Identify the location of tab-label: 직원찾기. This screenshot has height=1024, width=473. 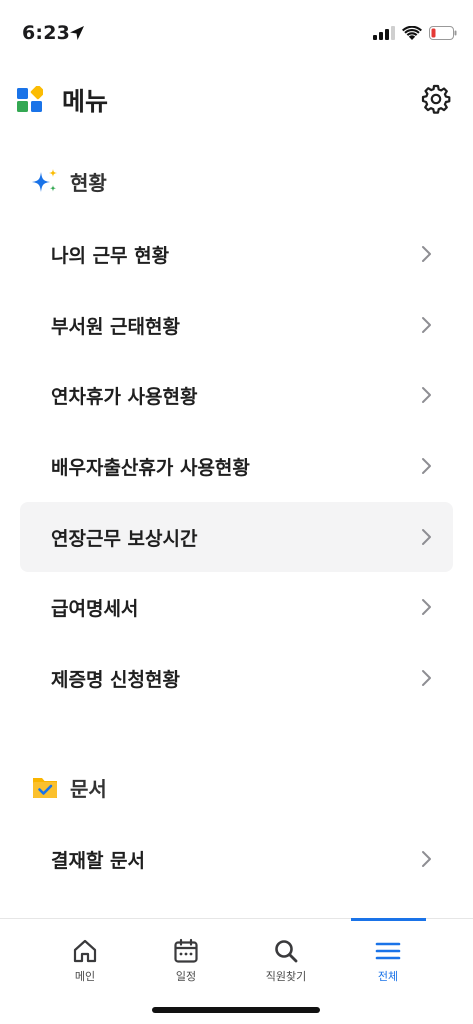
(286, 976).